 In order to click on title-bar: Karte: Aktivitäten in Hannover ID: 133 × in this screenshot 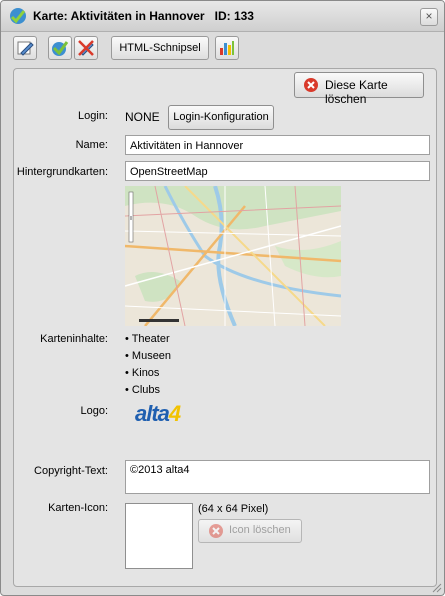, I will do `click(222, 16)`.